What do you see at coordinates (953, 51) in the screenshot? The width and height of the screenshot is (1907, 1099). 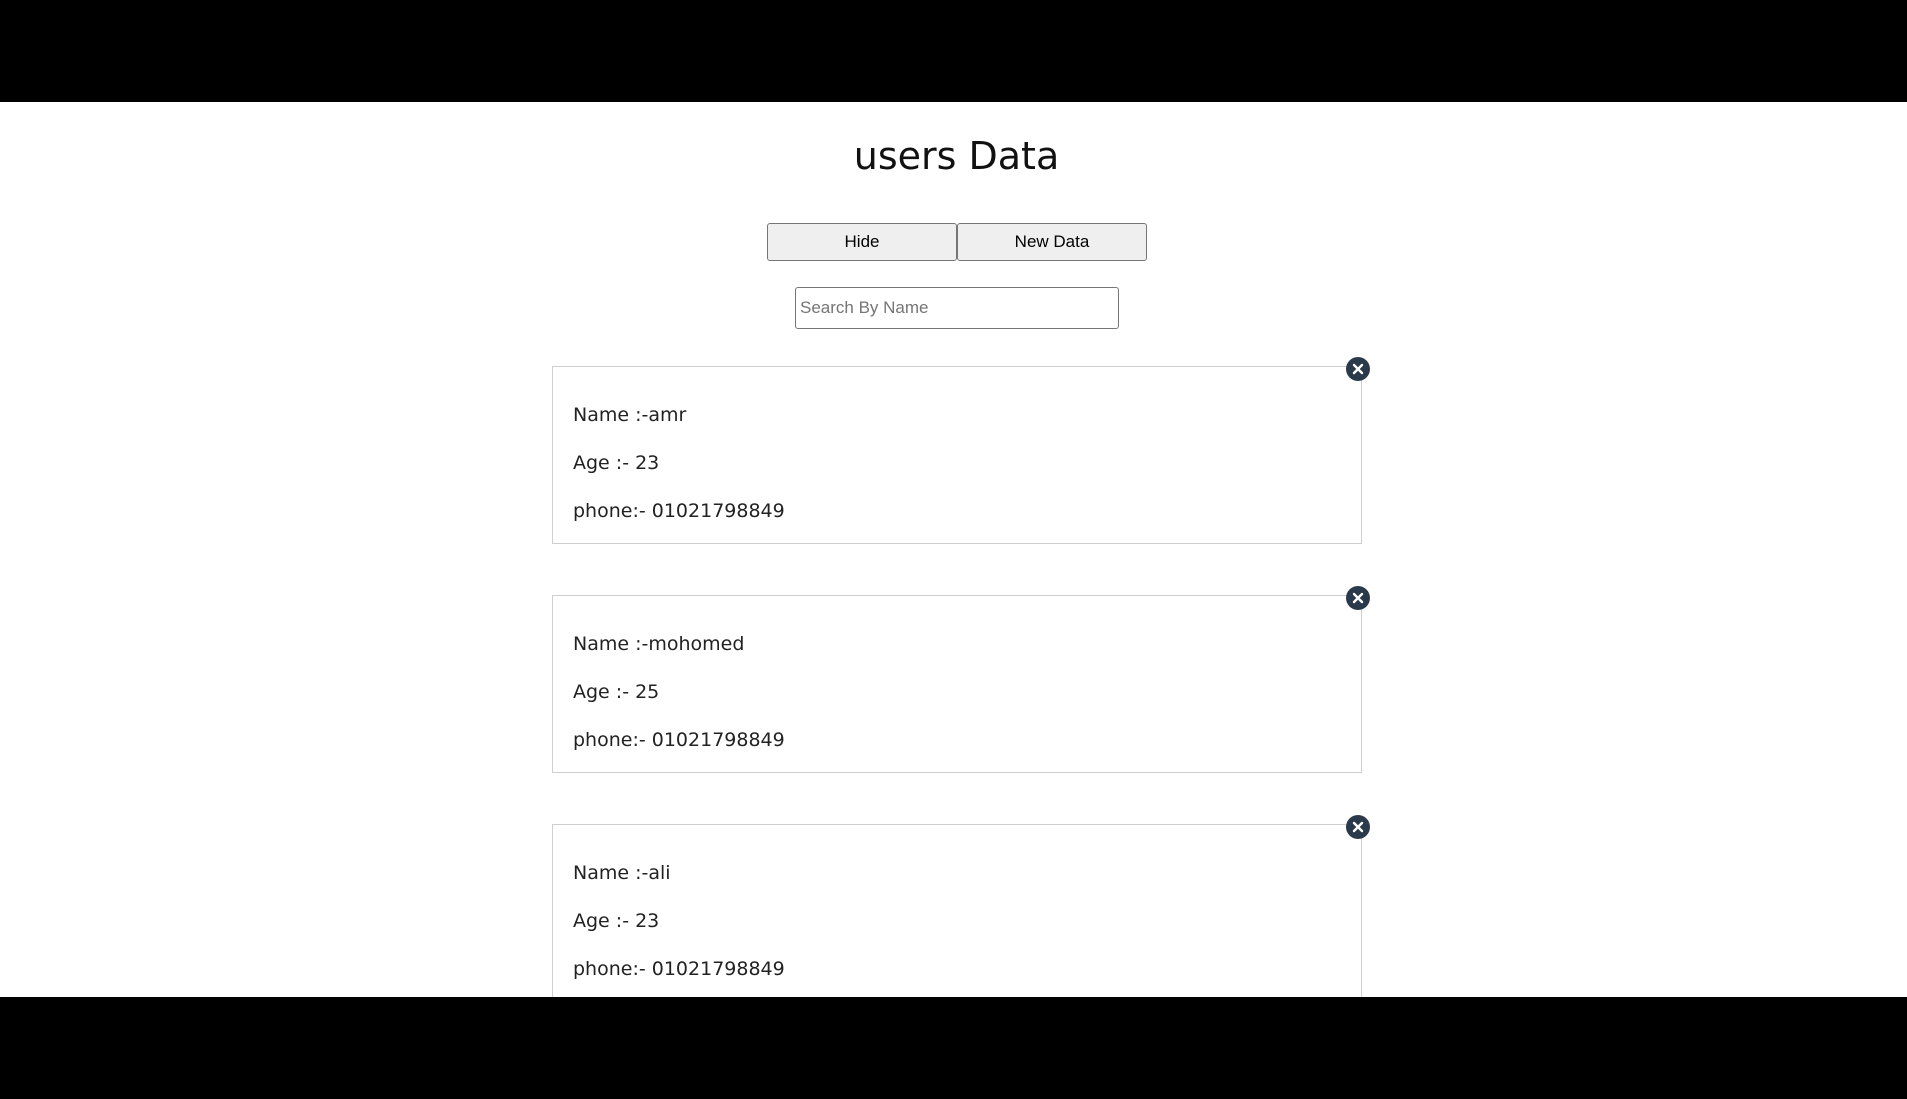 I see `letterbox-top` at bounding box center [953, 51].